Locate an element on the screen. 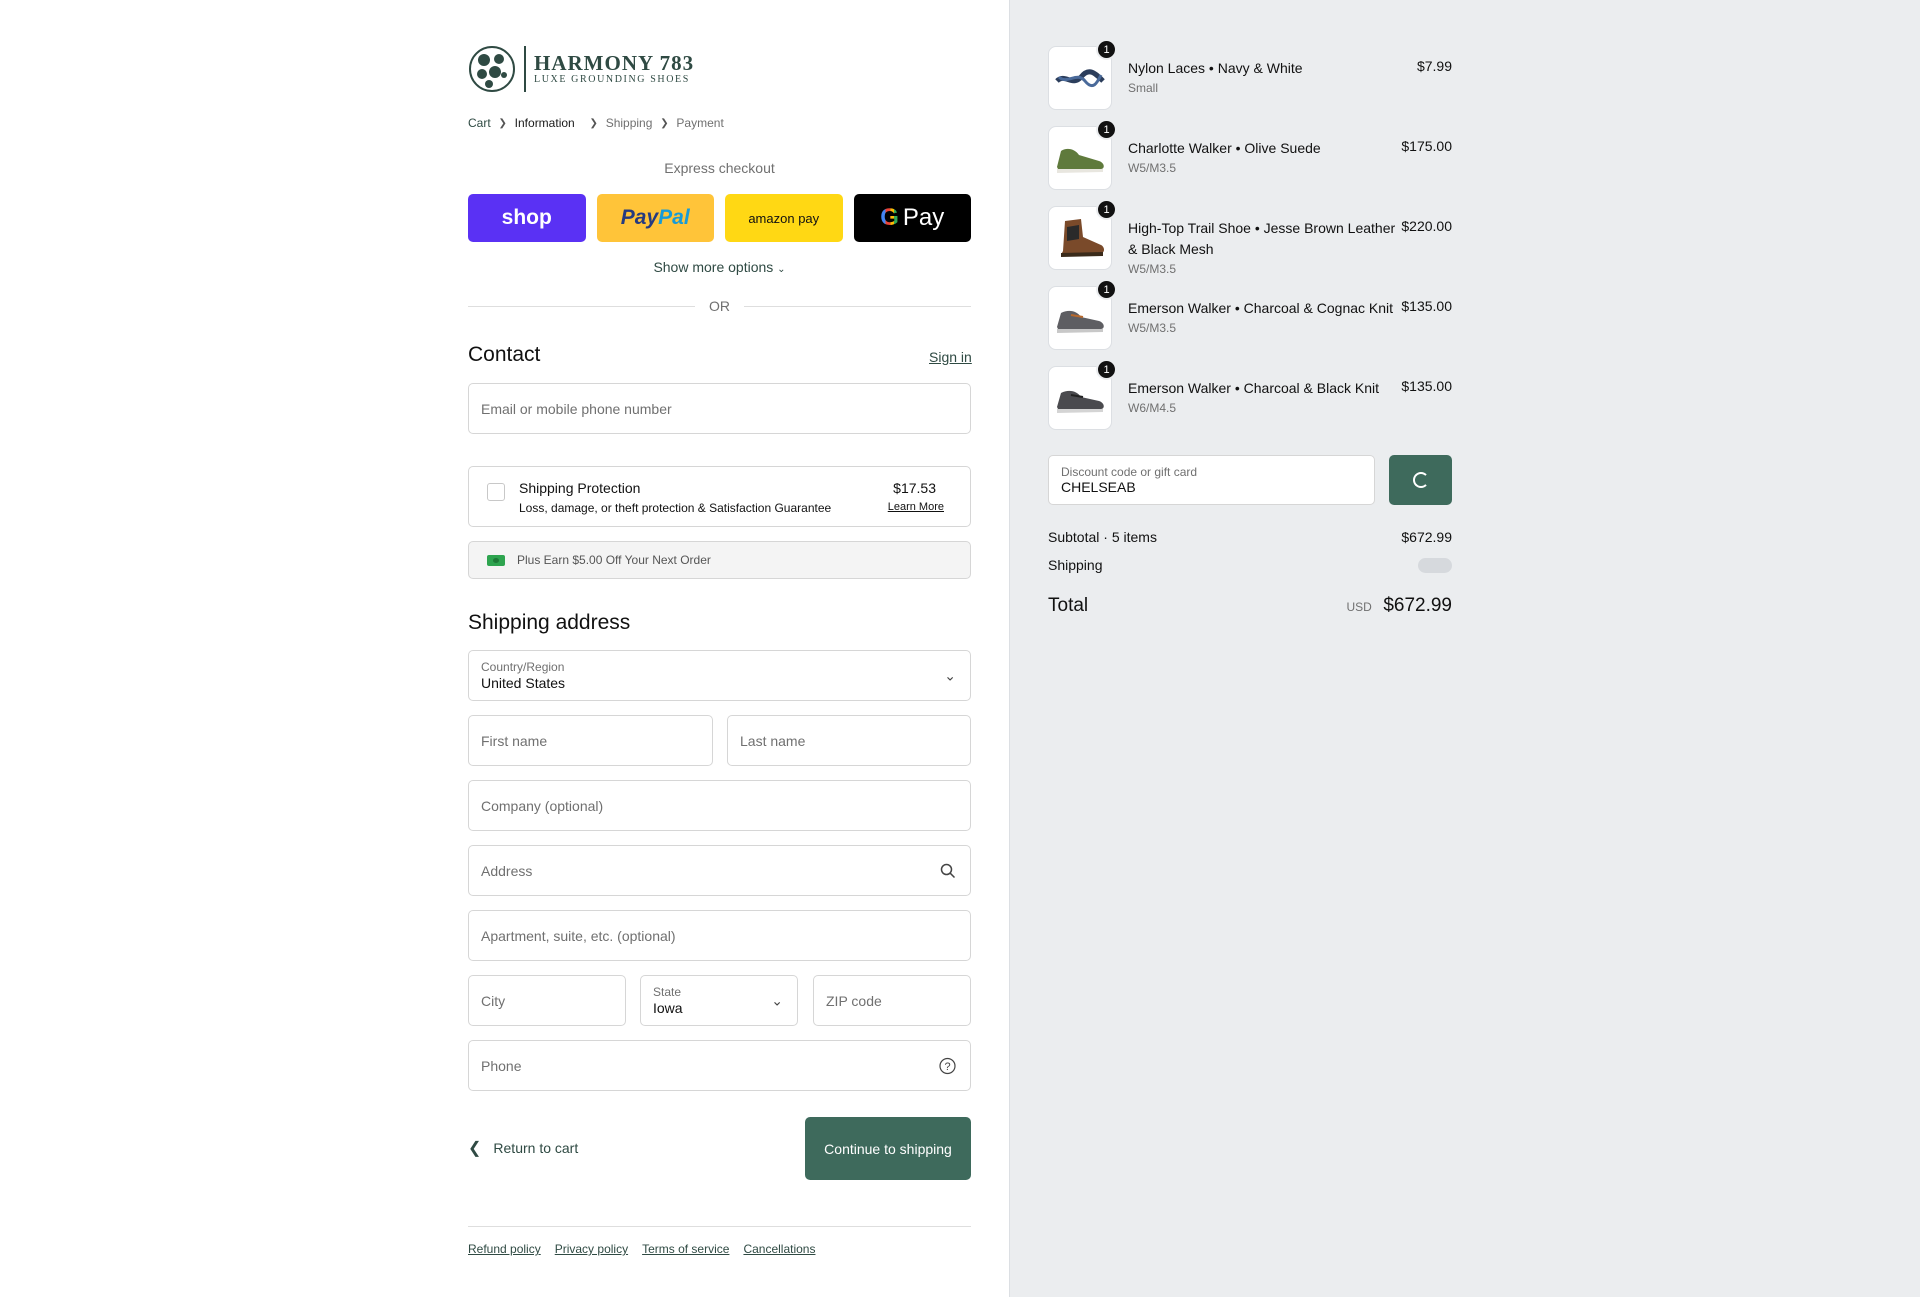 The width and height of the screenshot is (1920, 1297). zip-placeholder: ZIP code is located at coordinates (854, 1000).